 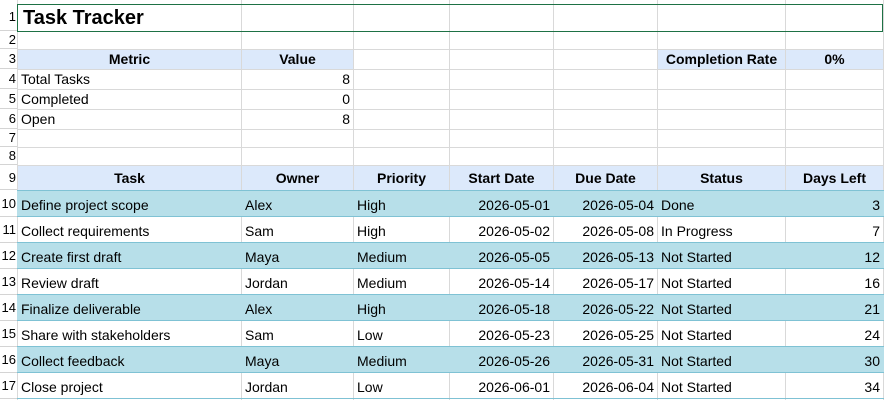 I want to click on start-date-cell: 2026-05-26, so click(x=501, y=361).